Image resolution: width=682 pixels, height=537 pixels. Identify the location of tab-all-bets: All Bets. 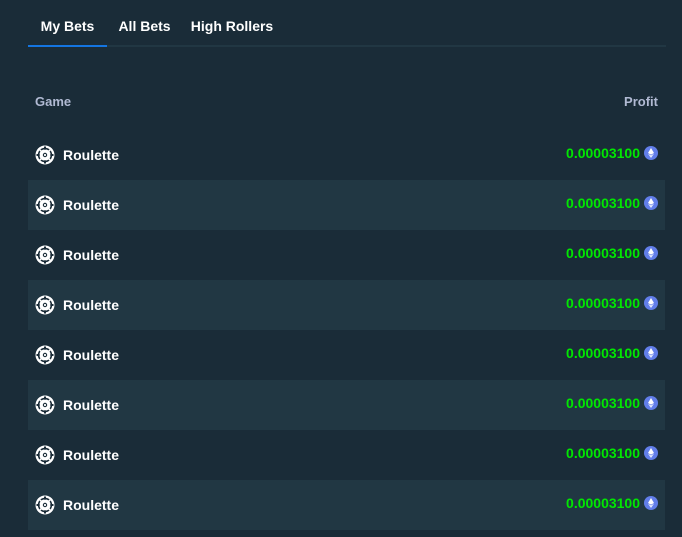
(144, 23).